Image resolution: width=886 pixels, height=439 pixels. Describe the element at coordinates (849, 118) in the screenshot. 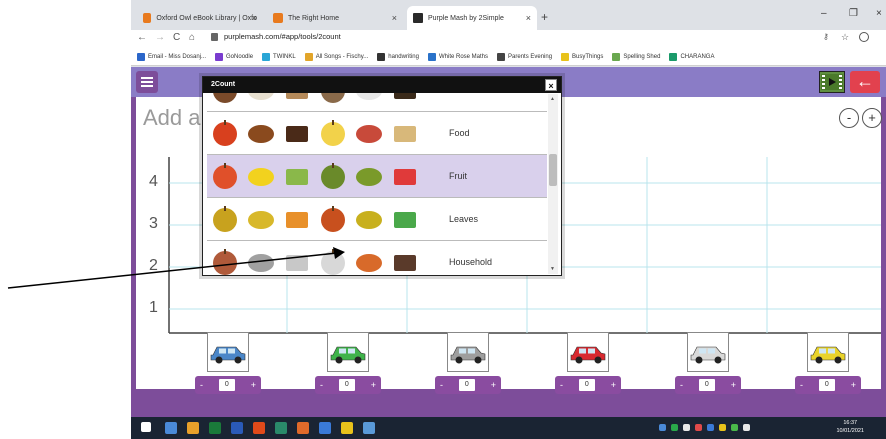

I see `zoom-out-button: -` at that location.